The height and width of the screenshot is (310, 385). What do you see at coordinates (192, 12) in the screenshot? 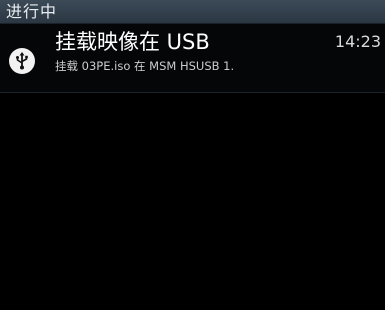
I see `ongoing-section-header: 进行中` at bounding box center [192, 12].